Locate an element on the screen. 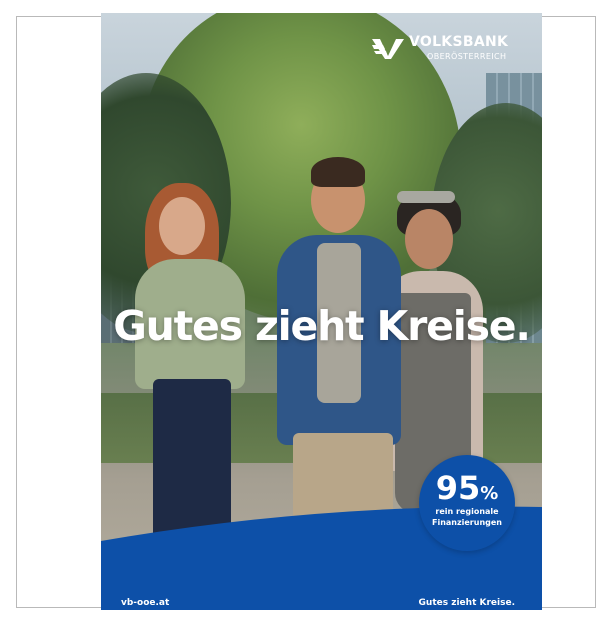 The width and height of the screenshot is (614, 622). footer-url: vb-ooe.at is located at coordinates (145, 603).